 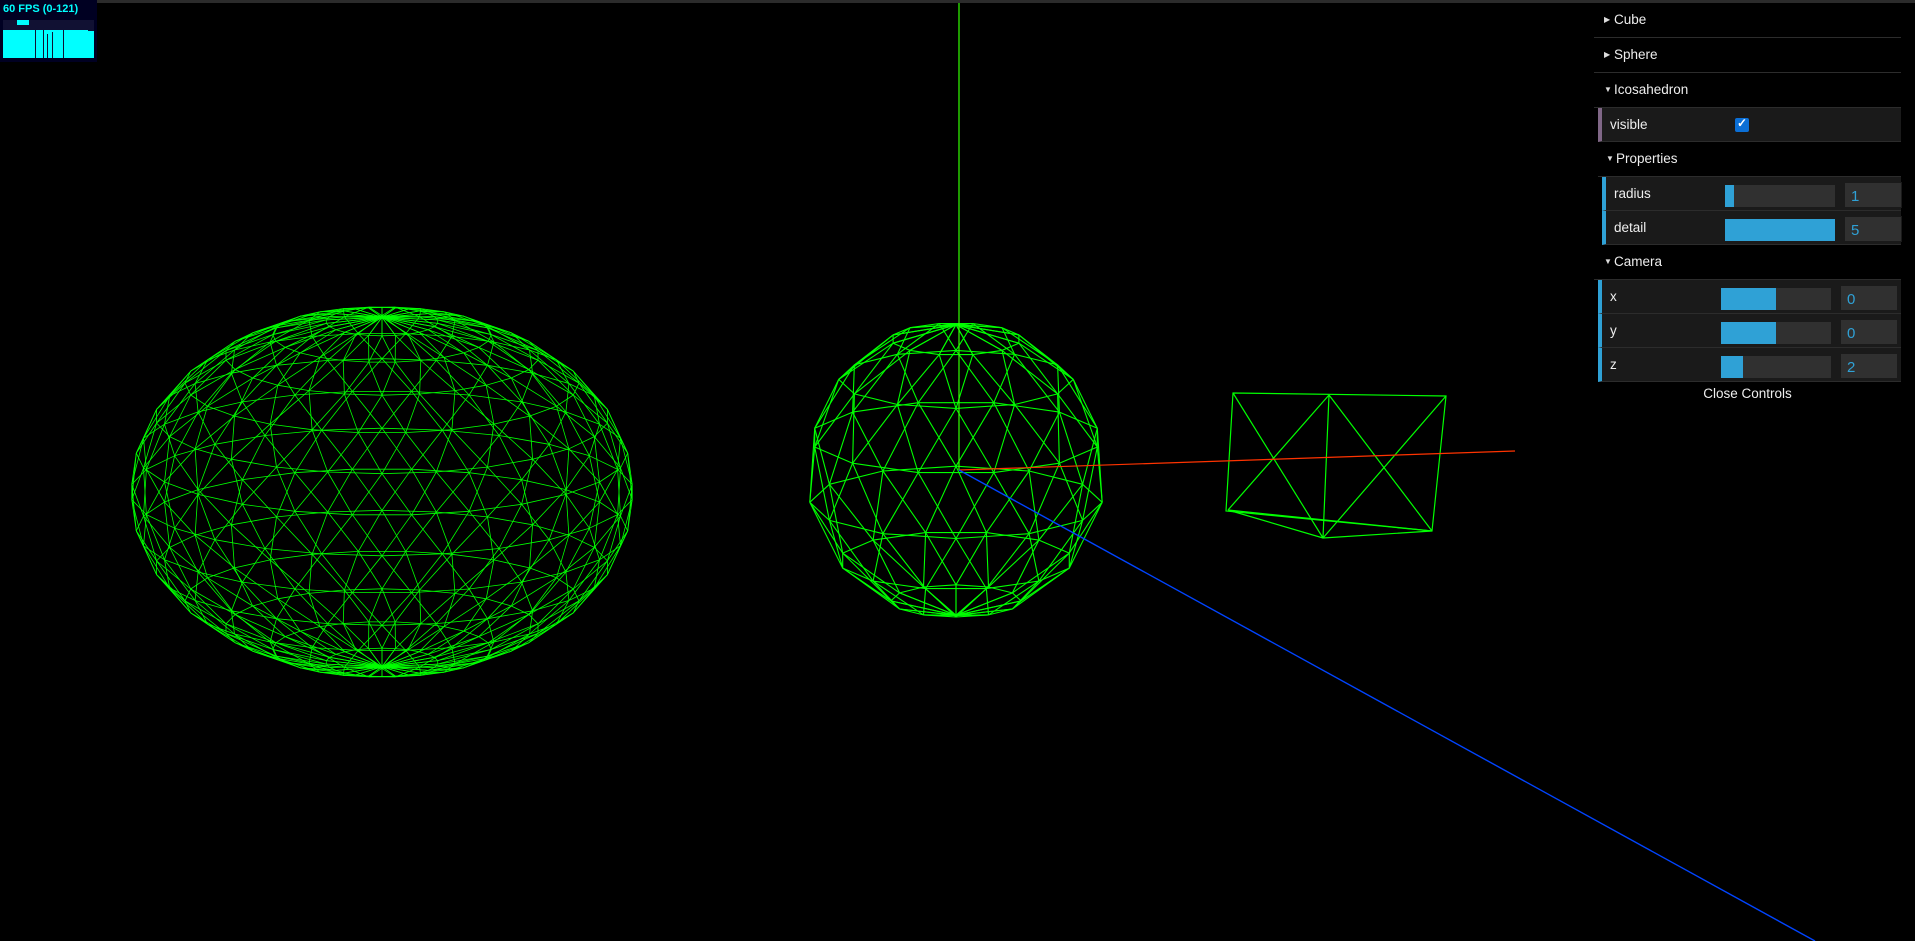 What do you see at coordinates (1873, 195) in the screenshot?
I see `radius-input: 1` at bounding box center [1873, 195].